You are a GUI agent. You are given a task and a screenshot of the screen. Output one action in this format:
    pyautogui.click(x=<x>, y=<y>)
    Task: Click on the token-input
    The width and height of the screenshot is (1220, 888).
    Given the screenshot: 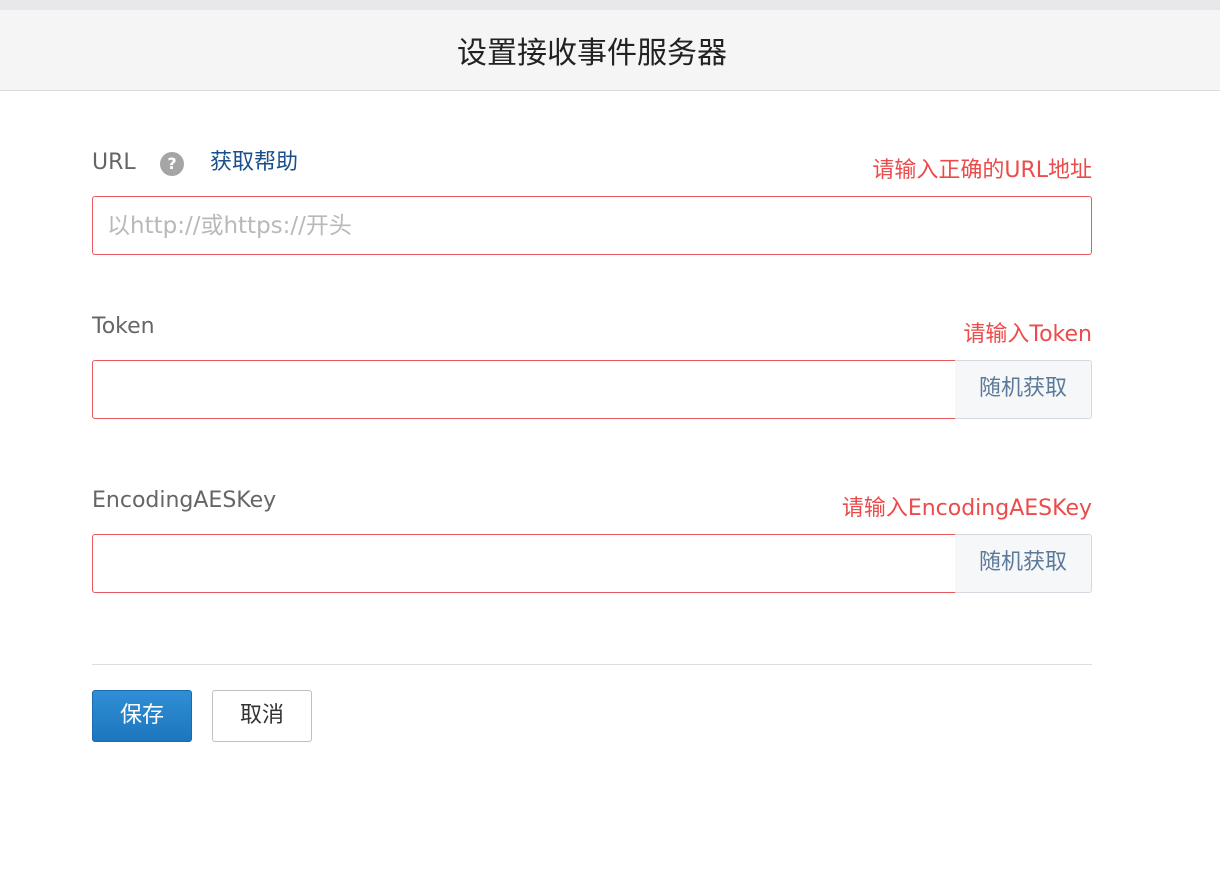 What is the action you would take?
    pyautogui.click(x=524, y=389)
    